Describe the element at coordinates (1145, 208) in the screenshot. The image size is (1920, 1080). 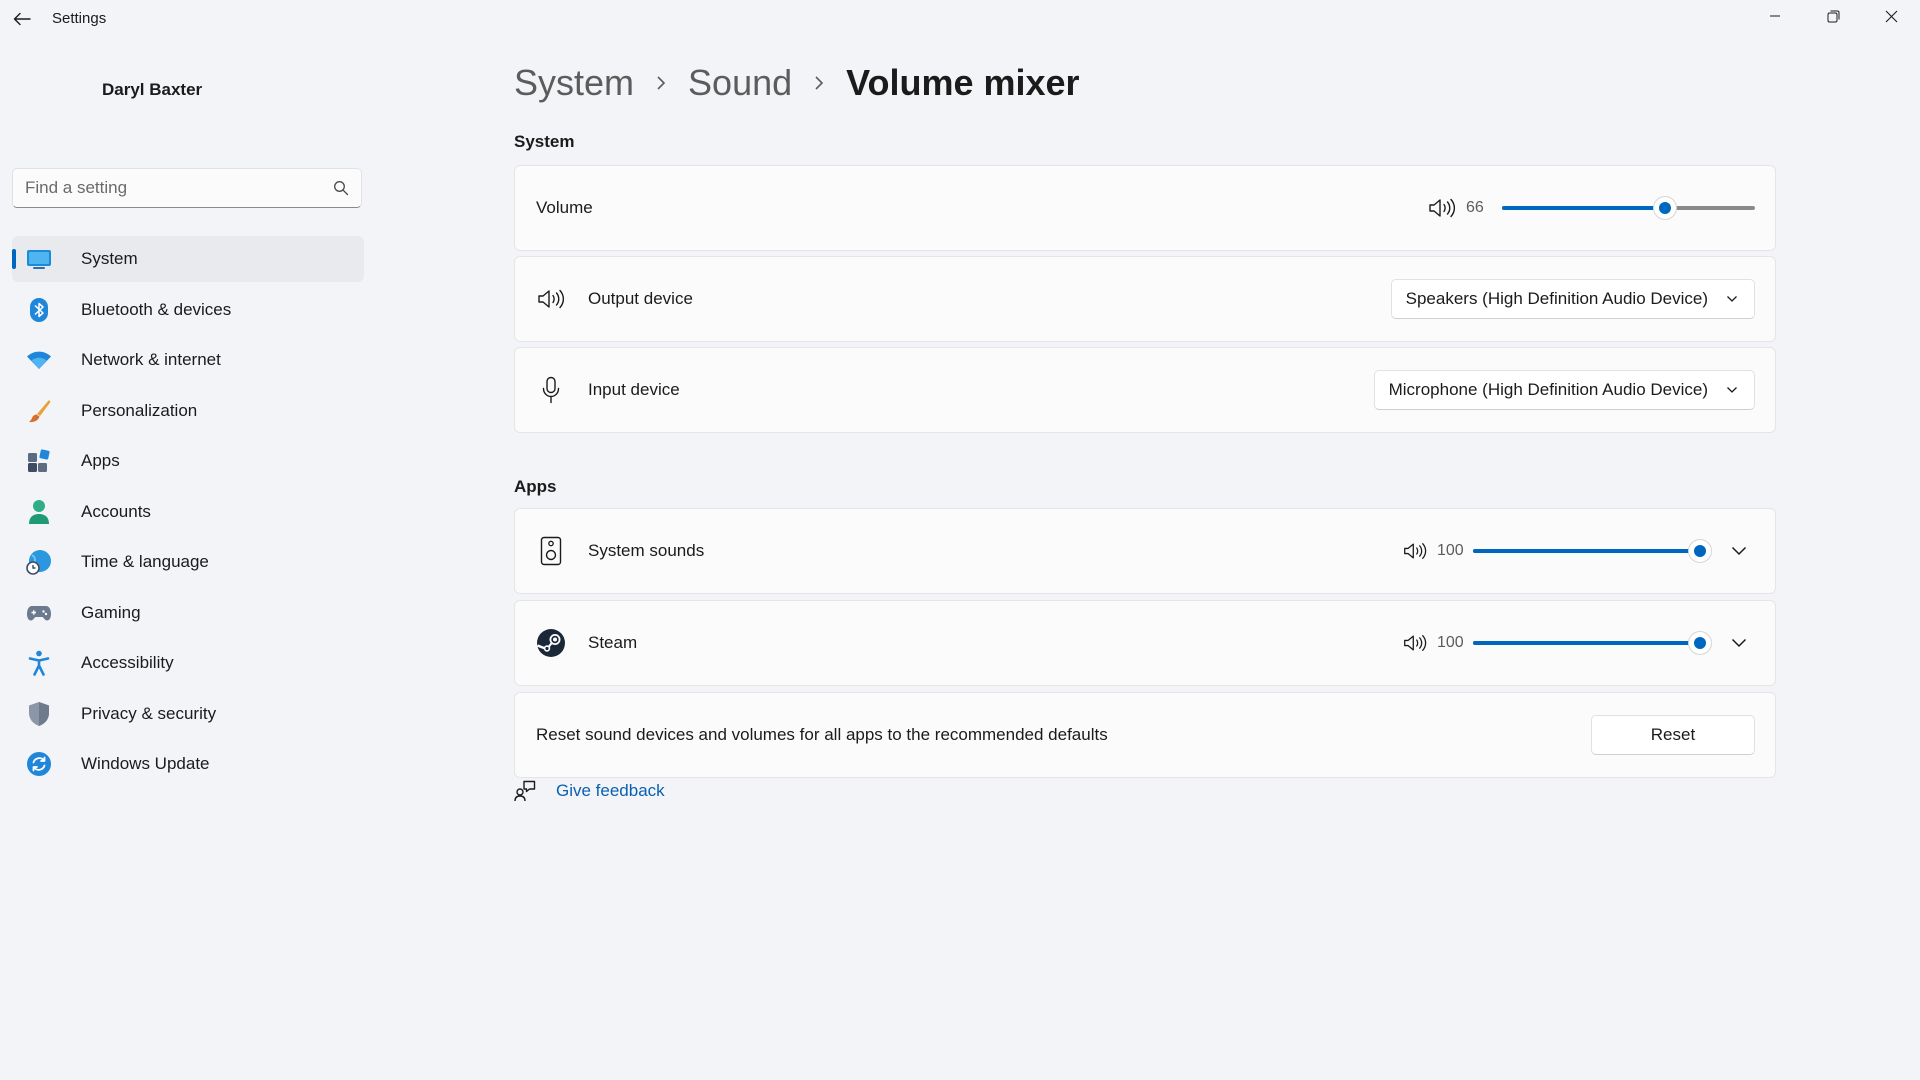
I see `volume-card: Volume 66` at that location.